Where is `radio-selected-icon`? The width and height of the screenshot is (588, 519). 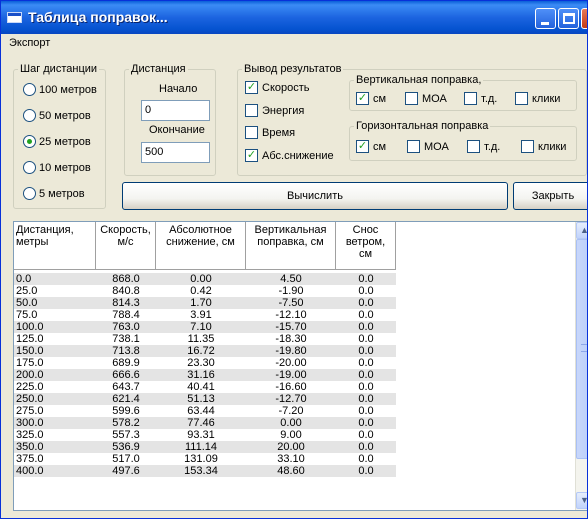
radio-selected-icon is located at coordinates (29, 141).